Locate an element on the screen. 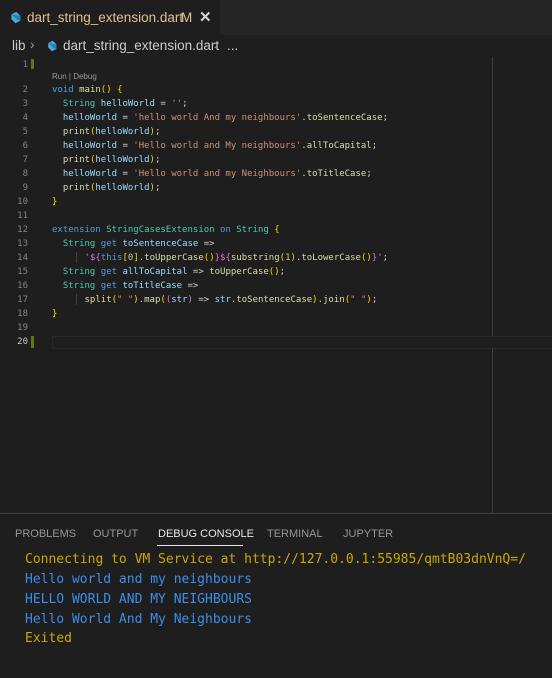  active-tab-indicator is located at coordinates (200, 545).